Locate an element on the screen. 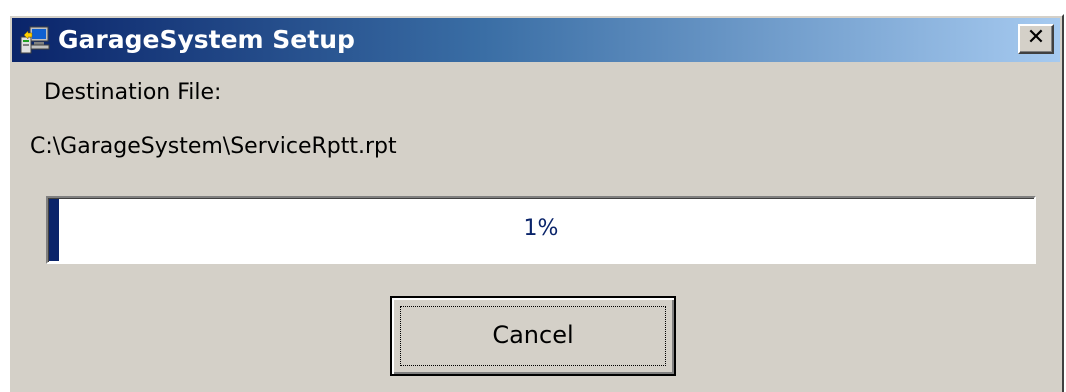 Image resolution: width=1066 pixels, height=392 pixels. close-button: ✕ is located at coordinates (1036, 39).